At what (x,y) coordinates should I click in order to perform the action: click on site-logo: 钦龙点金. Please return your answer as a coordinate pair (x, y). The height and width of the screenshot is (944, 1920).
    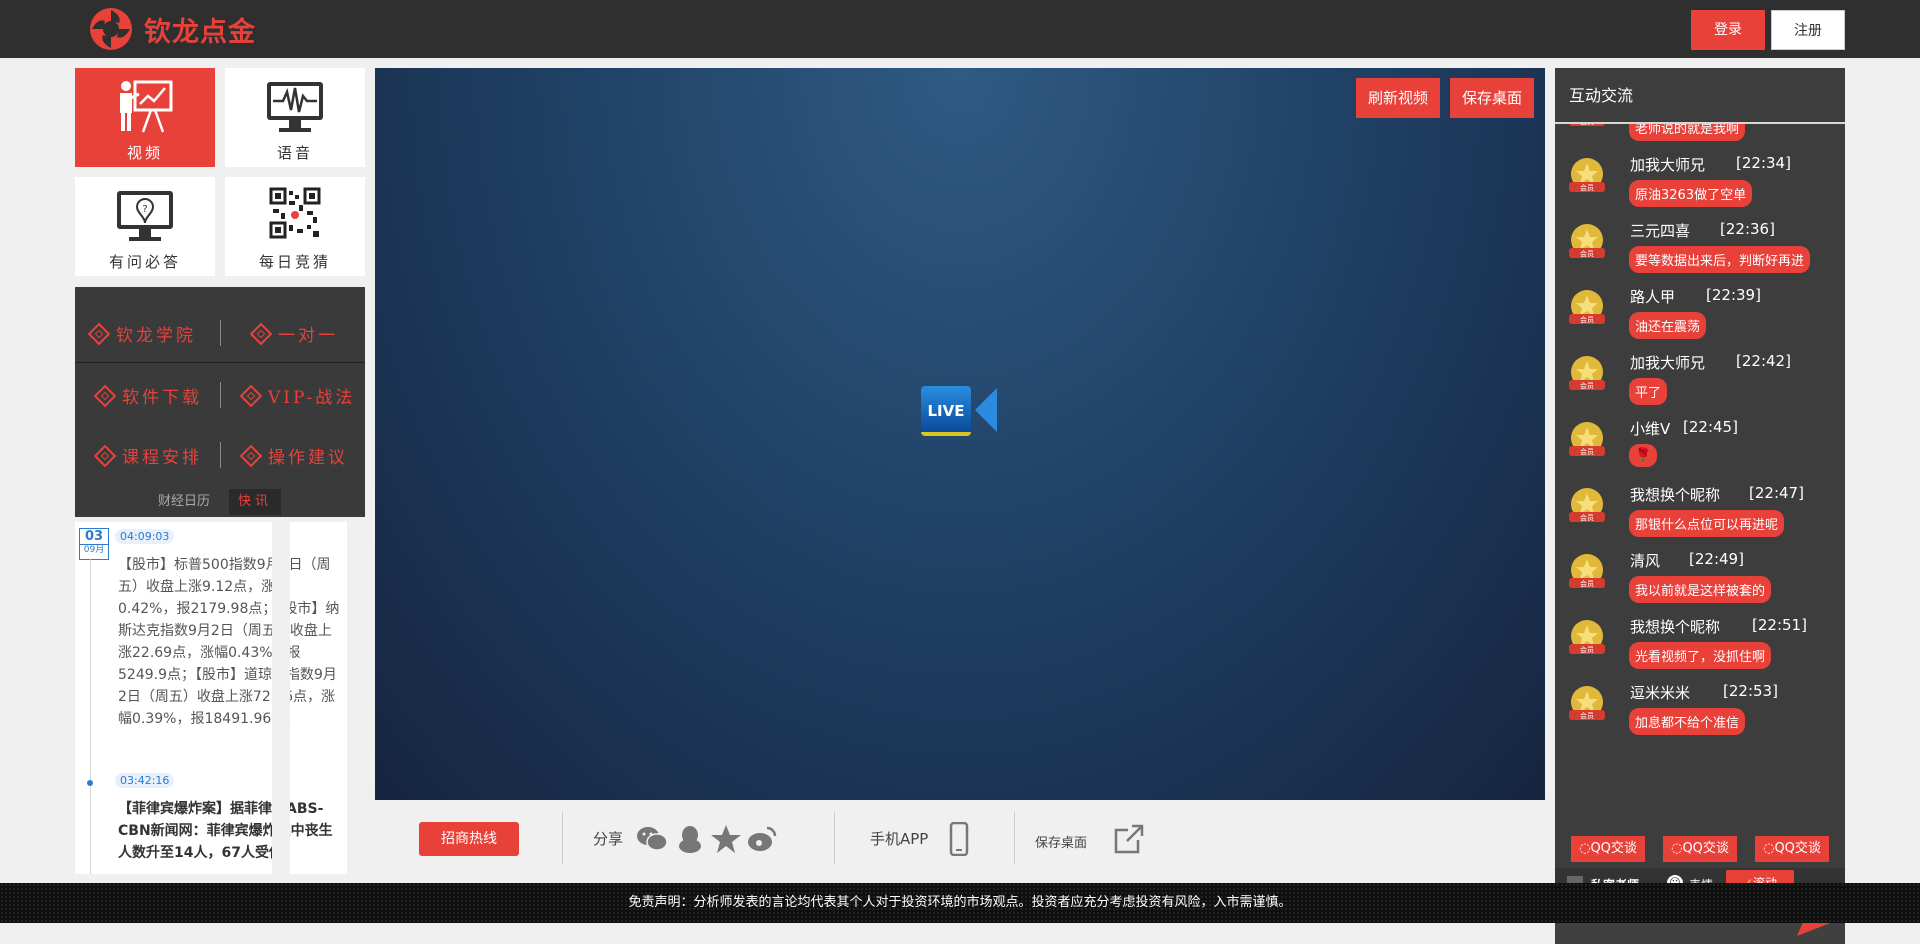
    Looking at the image, I should click on (172, 29).